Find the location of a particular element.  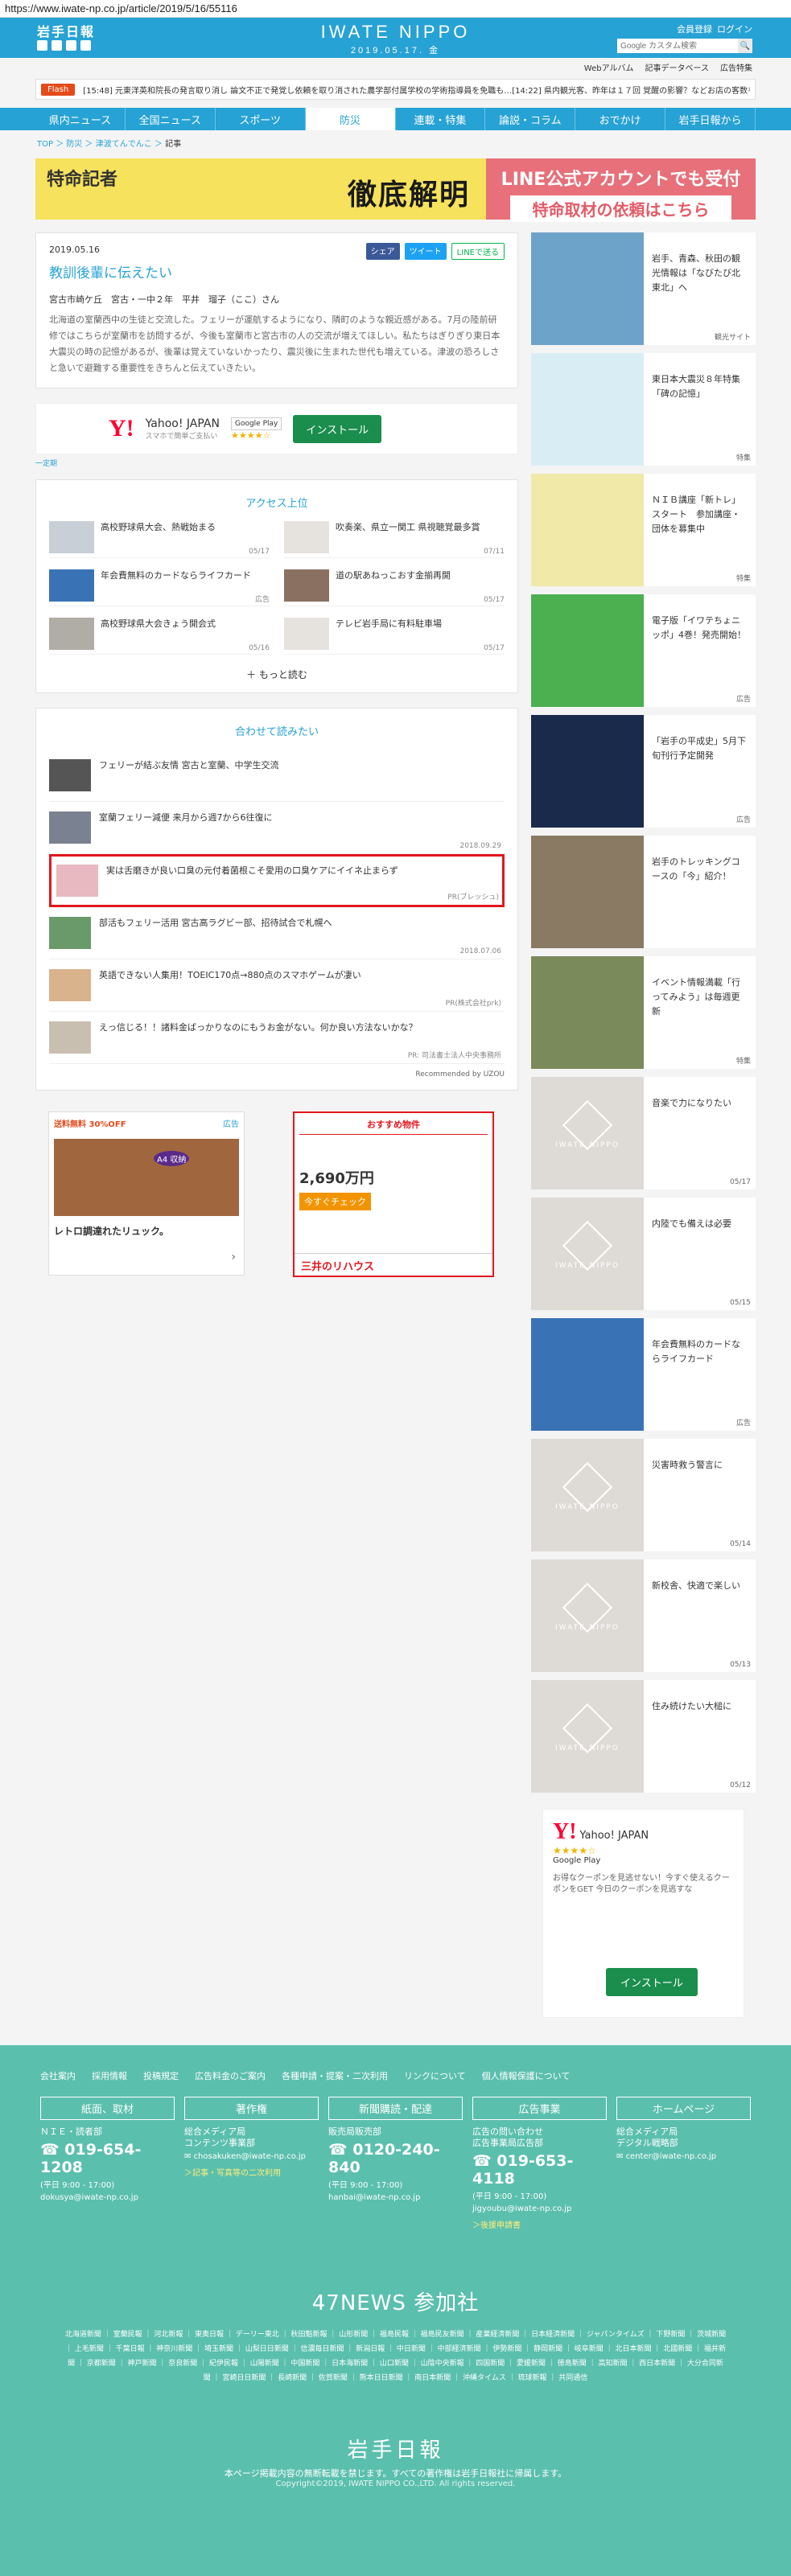

sidebar-item: イベント情報満載「行ってみよう」は毎週更新 特集 is located at coordinates (643, 1012).